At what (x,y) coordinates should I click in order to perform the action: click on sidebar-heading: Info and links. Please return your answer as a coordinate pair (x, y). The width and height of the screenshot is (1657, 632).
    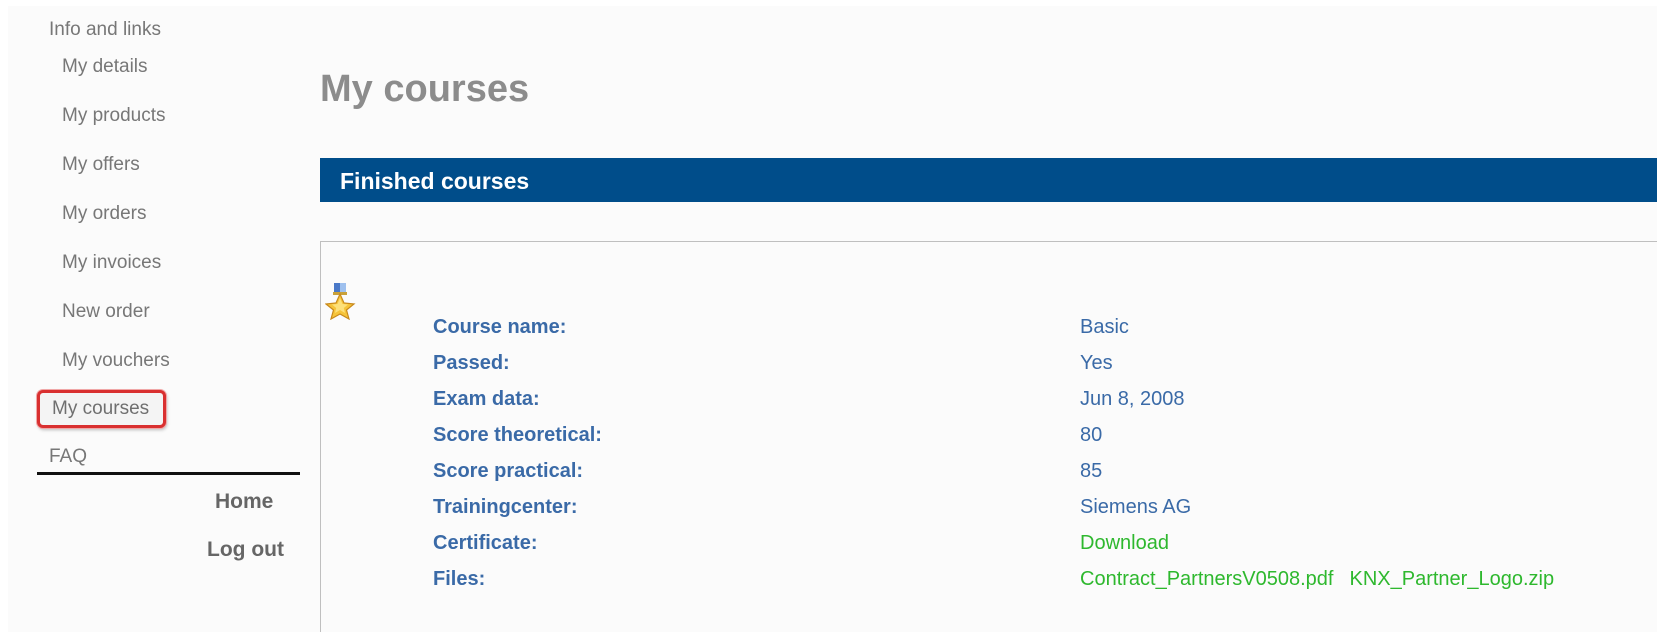
    Looking at the image, I should click on (105, 29).